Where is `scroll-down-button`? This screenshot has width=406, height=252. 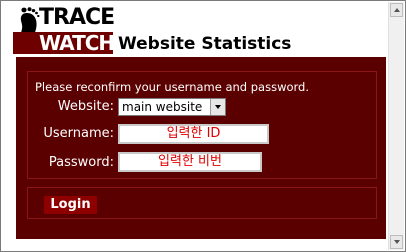 scroll-down-button is located at coordinates (396, 242).